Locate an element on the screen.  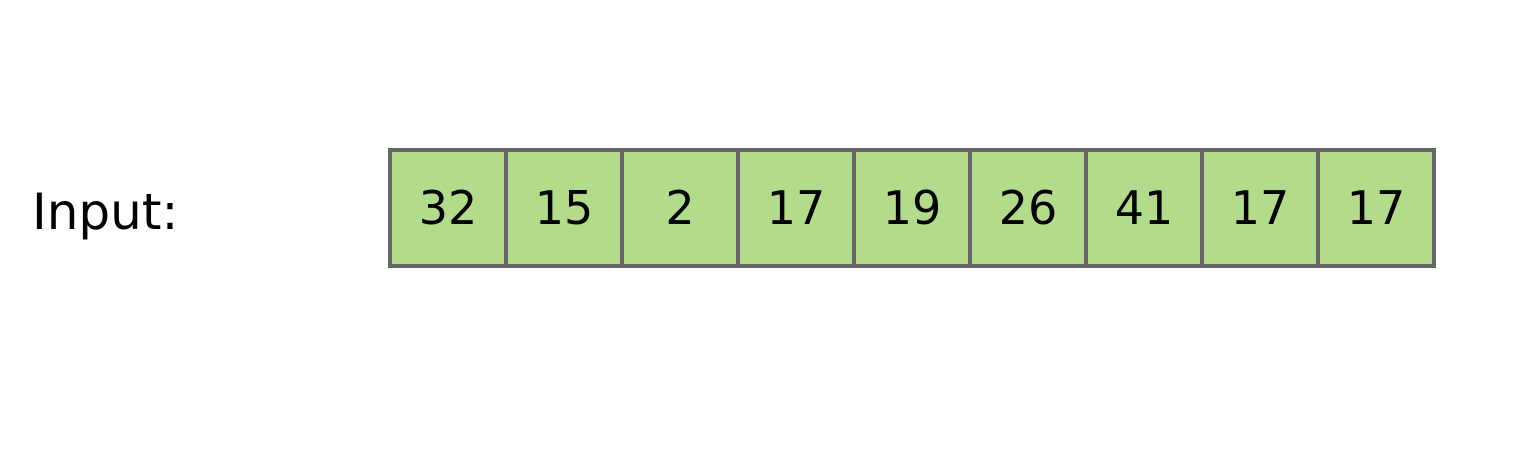
array-cell: 32 is located at coordinates (448, 208).